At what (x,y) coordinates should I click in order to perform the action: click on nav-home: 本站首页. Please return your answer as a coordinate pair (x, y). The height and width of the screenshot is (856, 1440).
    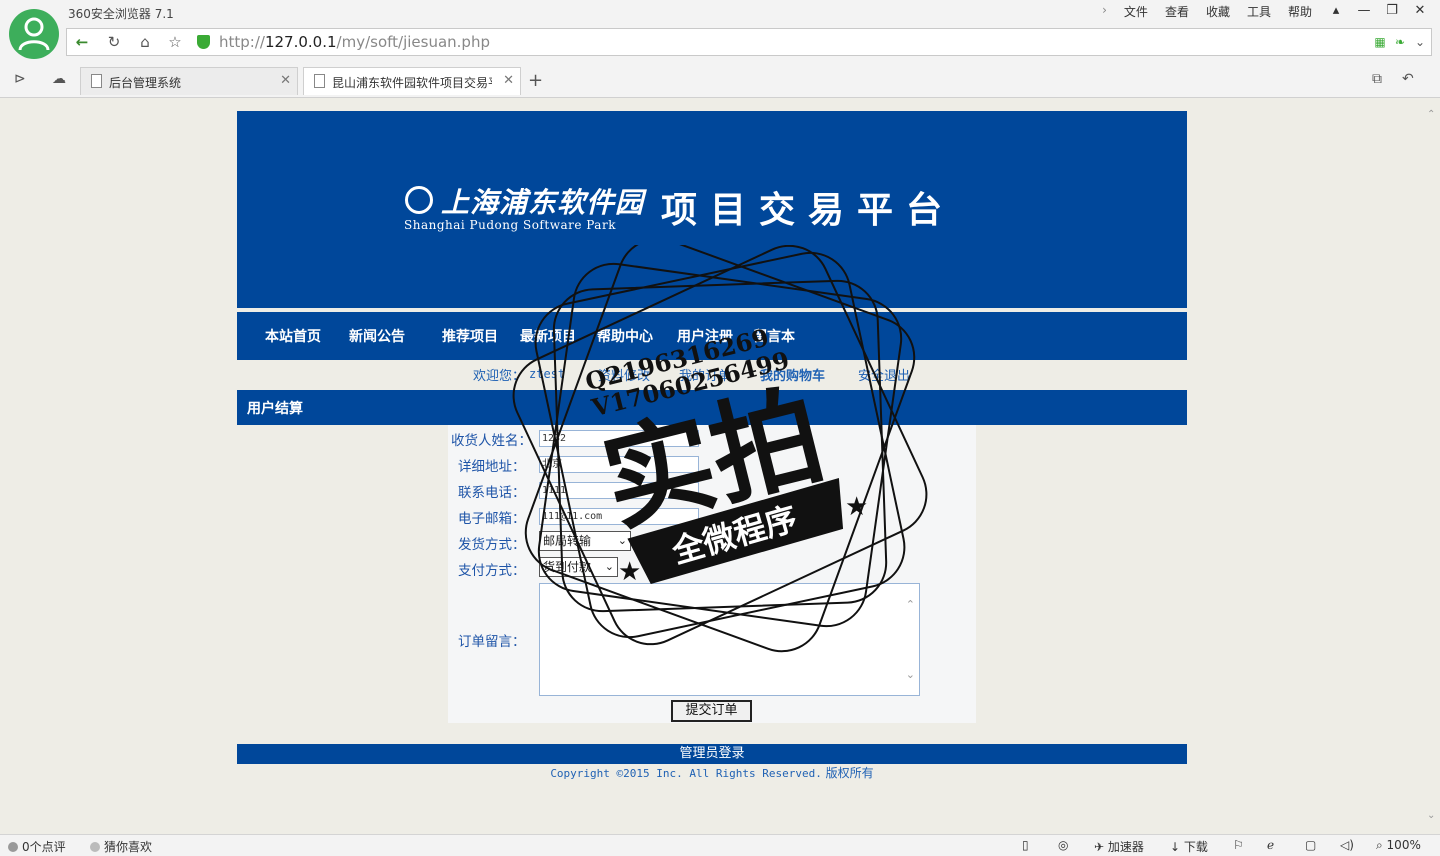
    Looking at the image, I should click on (293, 336).